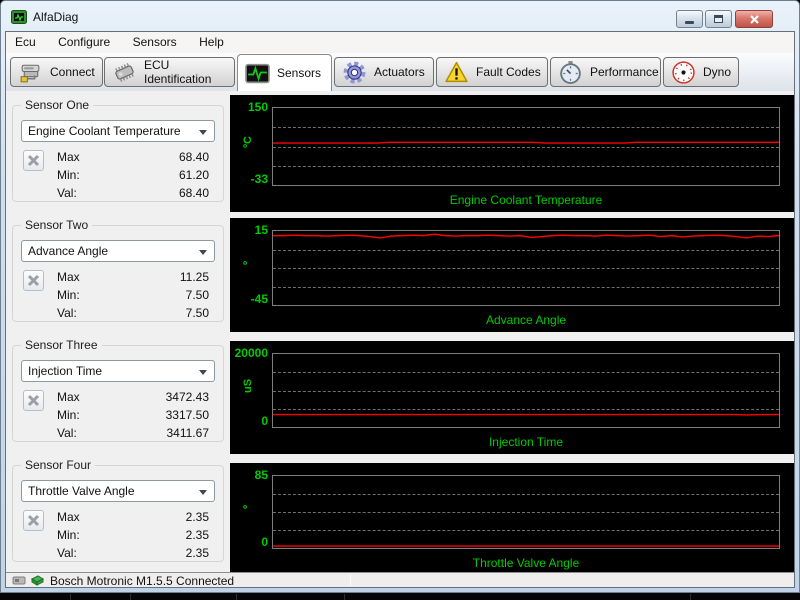  Describe the element at coordinates (61, 345) in the screenshot. I see `group-label: Sensor Three` at that location.